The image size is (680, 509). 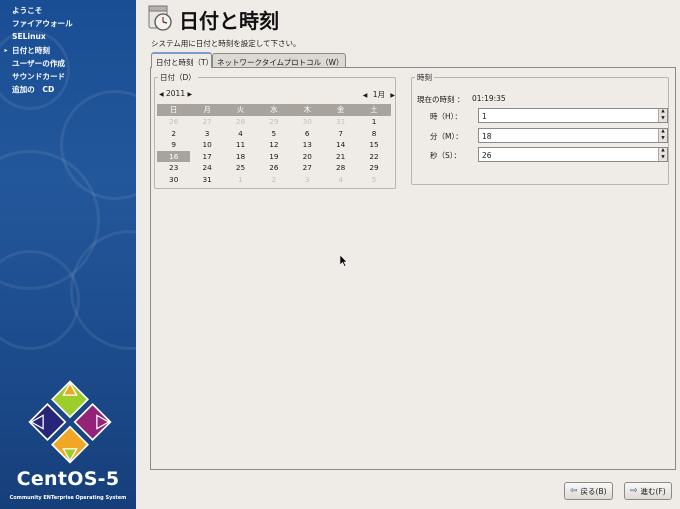 What do you see at coordinates (573, 115) in the screenshot?
I see `hour-spinbutton: 1 ▲ ▼` at bounding box center [573, 115].